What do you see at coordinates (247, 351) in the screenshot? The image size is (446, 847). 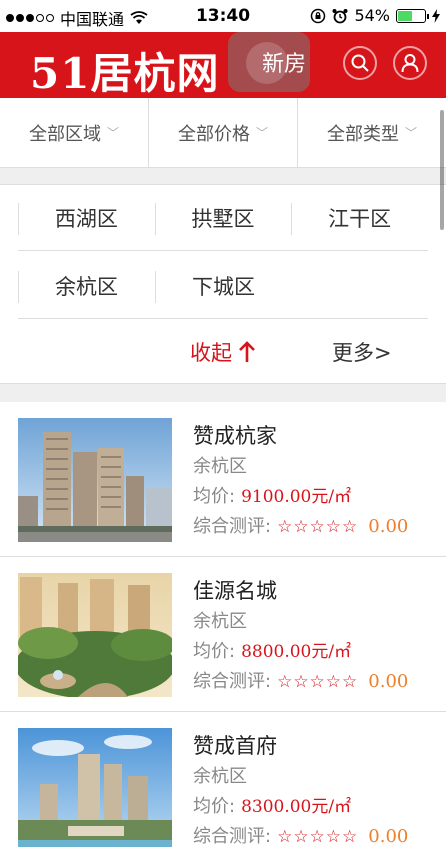 I see `arrow-up-icon` at bounding box center [247, 351].